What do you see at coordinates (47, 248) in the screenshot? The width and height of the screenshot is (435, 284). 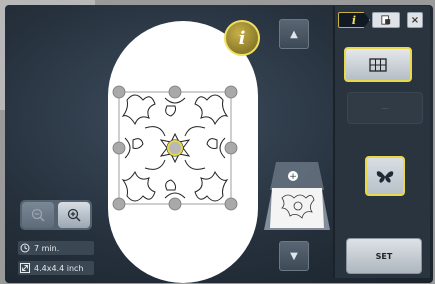 I see `stitch-time: 7 min.` at bounding box center [47, 248].